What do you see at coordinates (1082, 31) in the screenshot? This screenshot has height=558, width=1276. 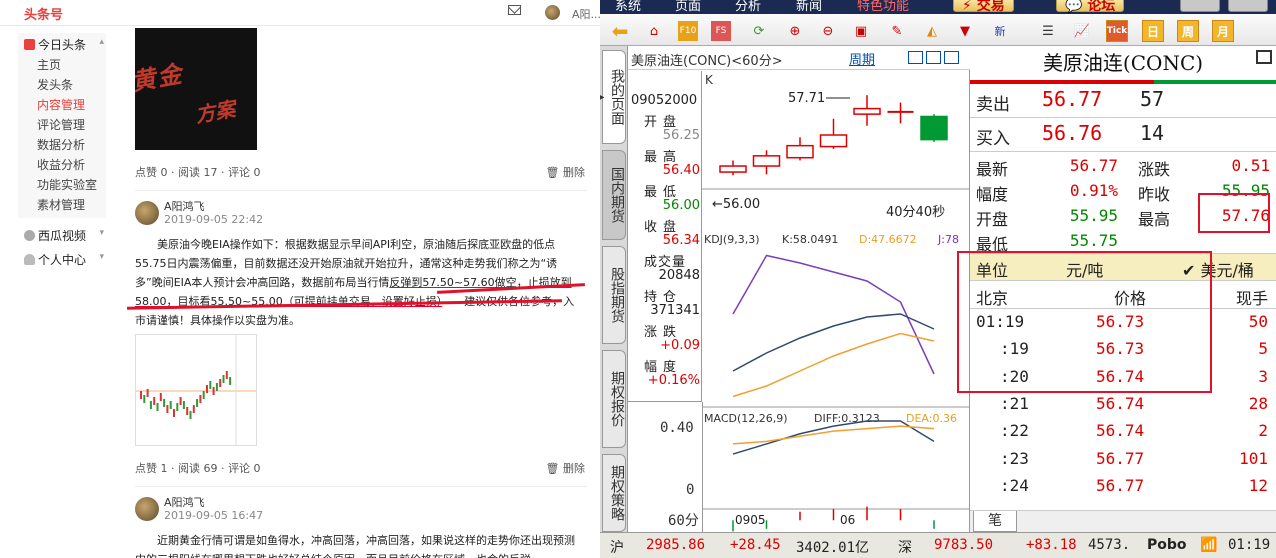 I see `trend-chart-icon: 📈` at bounding box center [1082, 31].